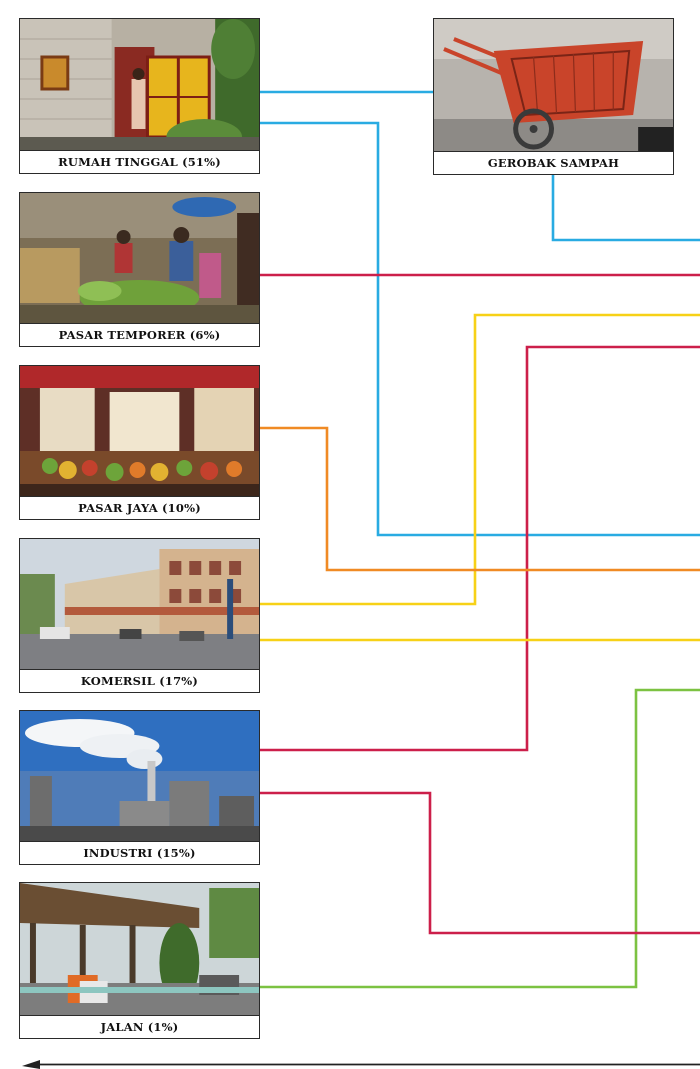  Describe the element at coordinates (553, 85) in the screenshot. I see `garbage-cart-photo` at that location.